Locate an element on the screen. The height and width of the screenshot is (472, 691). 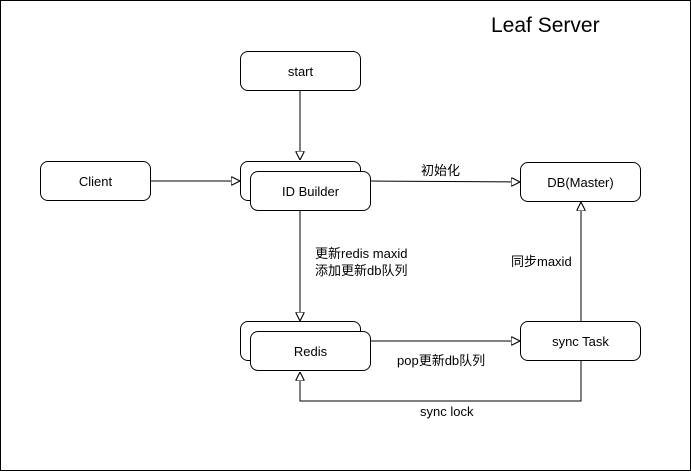
edge-label-update-redis-line2: 添加更新db队列 is located at coordinates (361, 270).